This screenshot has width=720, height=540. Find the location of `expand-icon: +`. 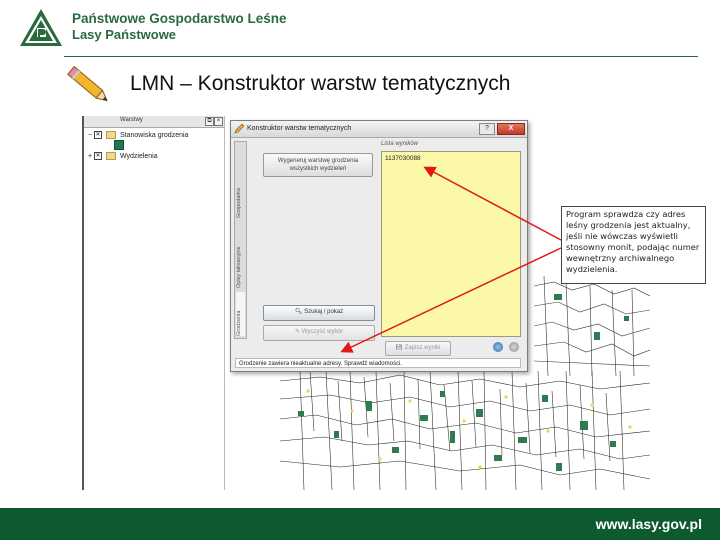

expand-icon: + is located at coordinates (90, 156).